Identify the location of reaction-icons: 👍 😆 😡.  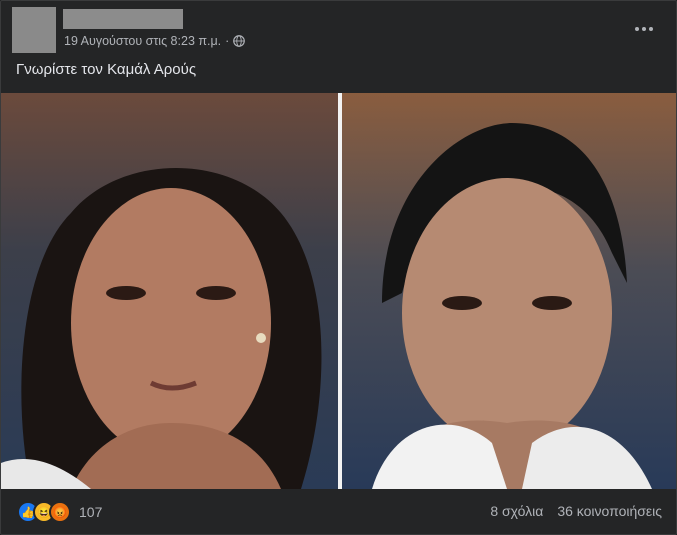
(44, 512).